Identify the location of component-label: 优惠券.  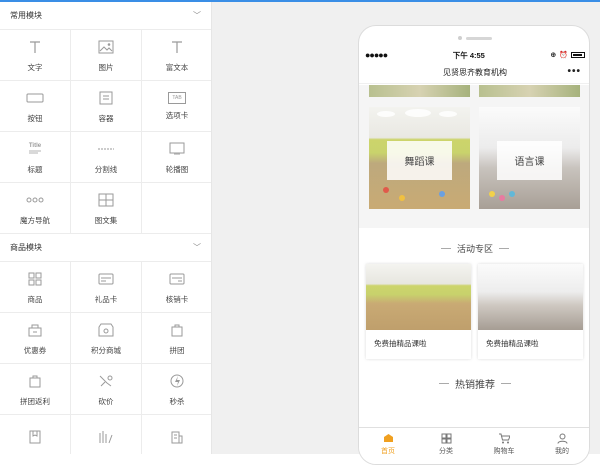
(35, 350).